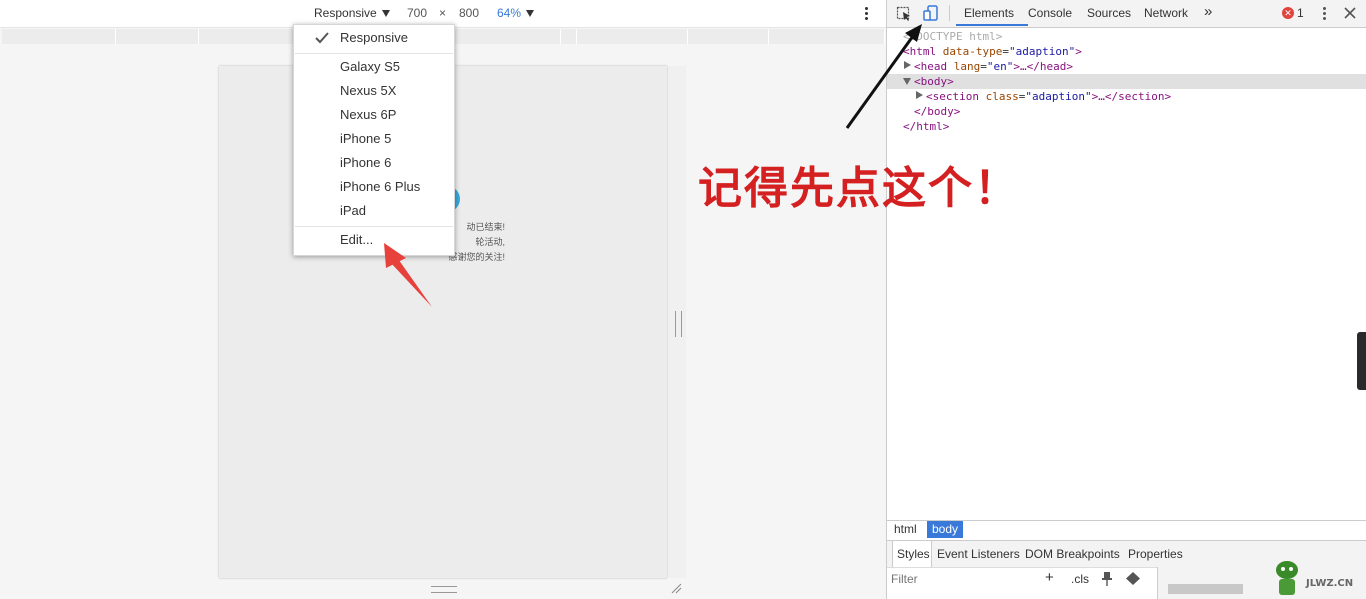 The image size is (1366, 599). I want to click on zoom-select: 64%, so click(516, 13).